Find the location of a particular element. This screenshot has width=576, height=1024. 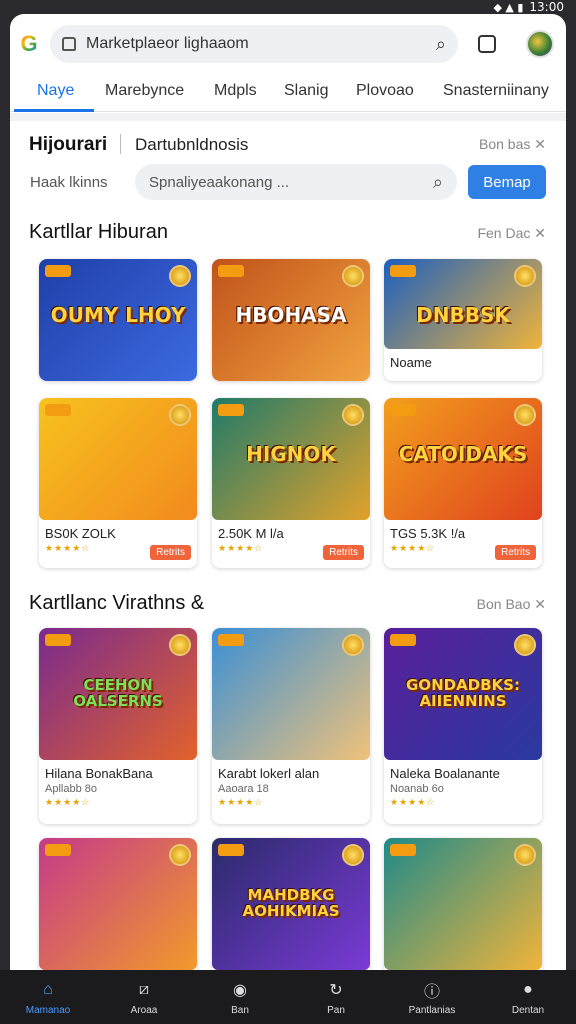

game-card: DNBBSK Noame is located at coordinates (463, 320).